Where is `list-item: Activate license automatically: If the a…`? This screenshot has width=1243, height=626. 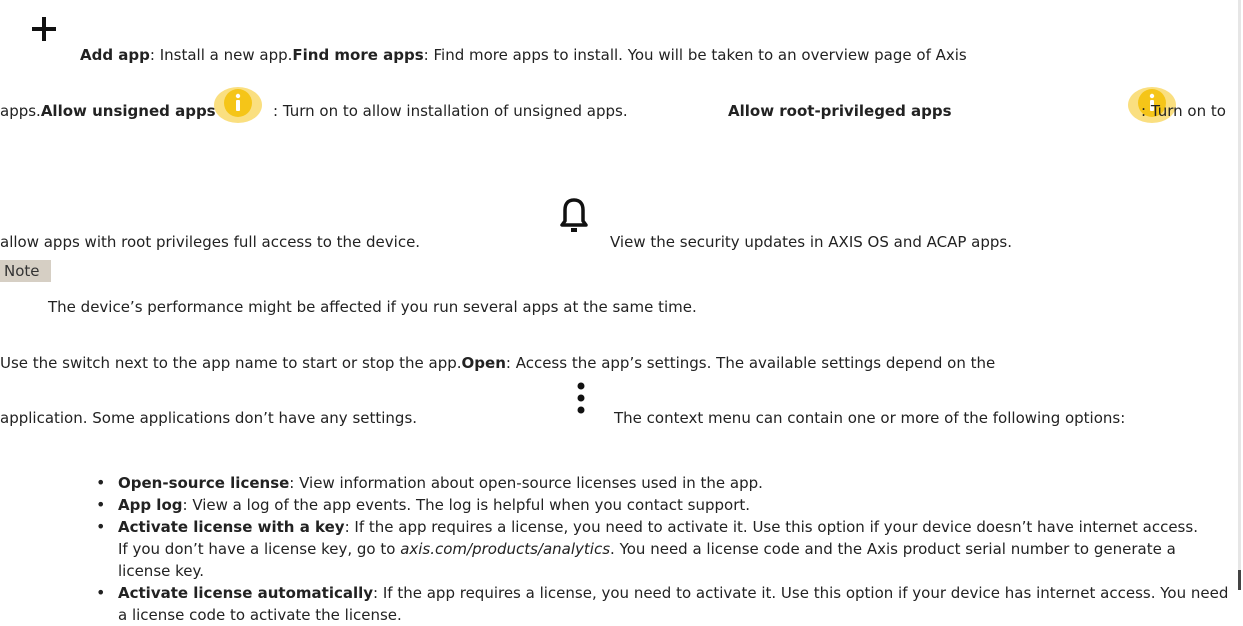
list-item: Activate license automatically: If the a… is located at coordinates (660, 604).